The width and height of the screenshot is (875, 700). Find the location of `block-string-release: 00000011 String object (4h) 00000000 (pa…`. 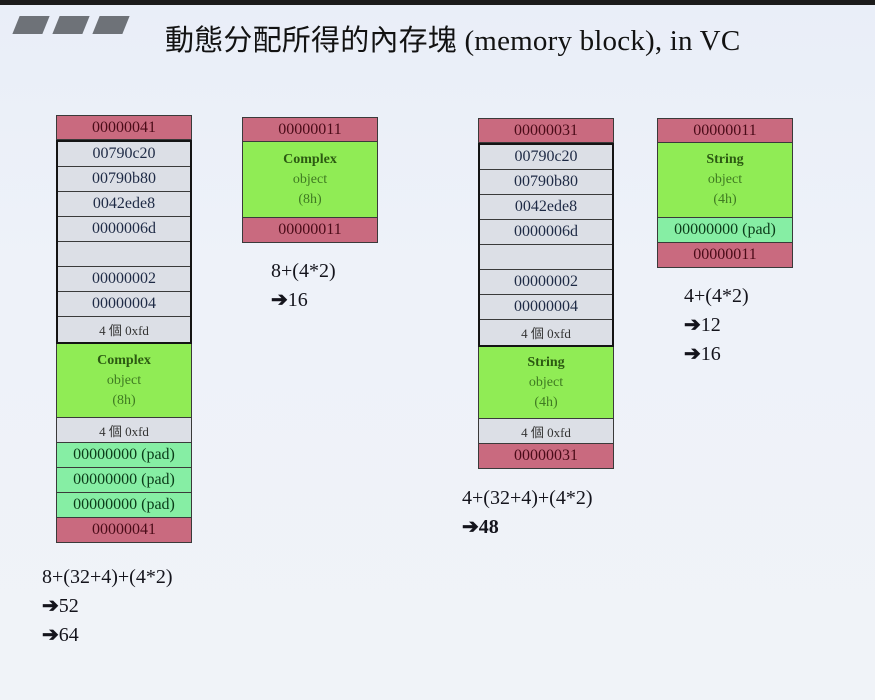

block-string-release: 00000011 String object (4h) 00000000 (pa… is located at coordinates (725, 193).